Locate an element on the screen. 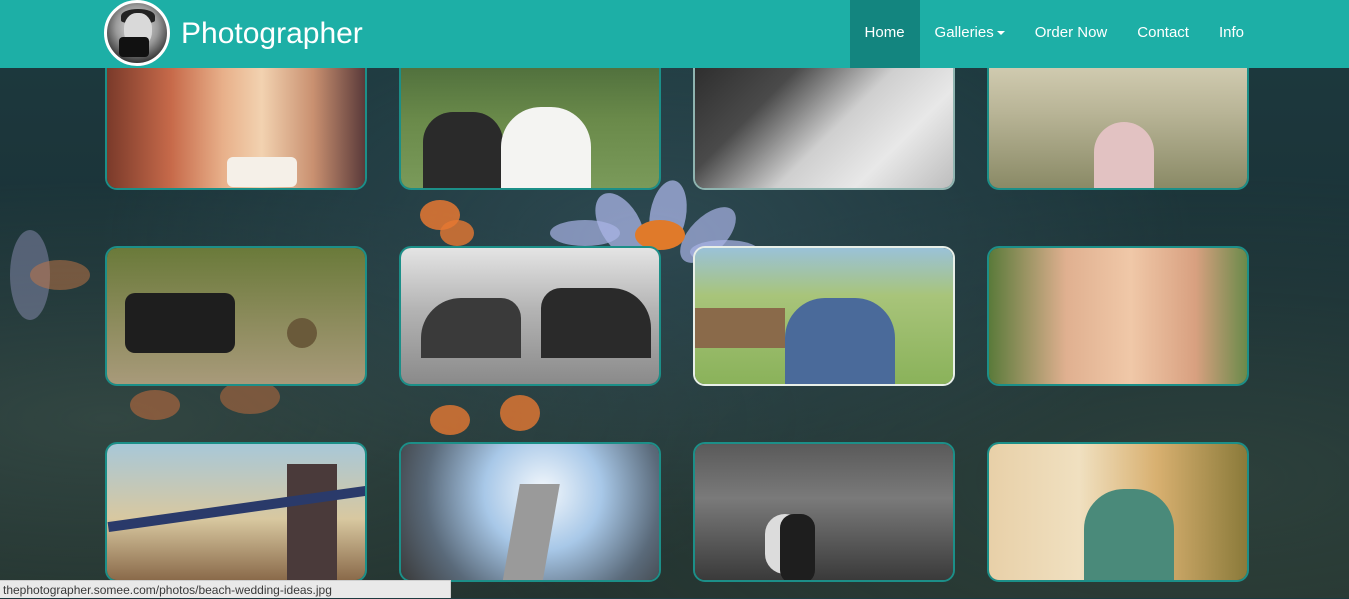 This screenshot has width=1349, height=599. family-autumn-field-photo is located at coordinates (1118, 512).